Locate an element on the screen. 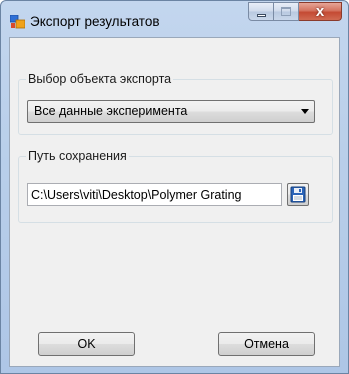 This screenshot has height=374, width=349. minimize-icon is located at coordinates (261, 15).